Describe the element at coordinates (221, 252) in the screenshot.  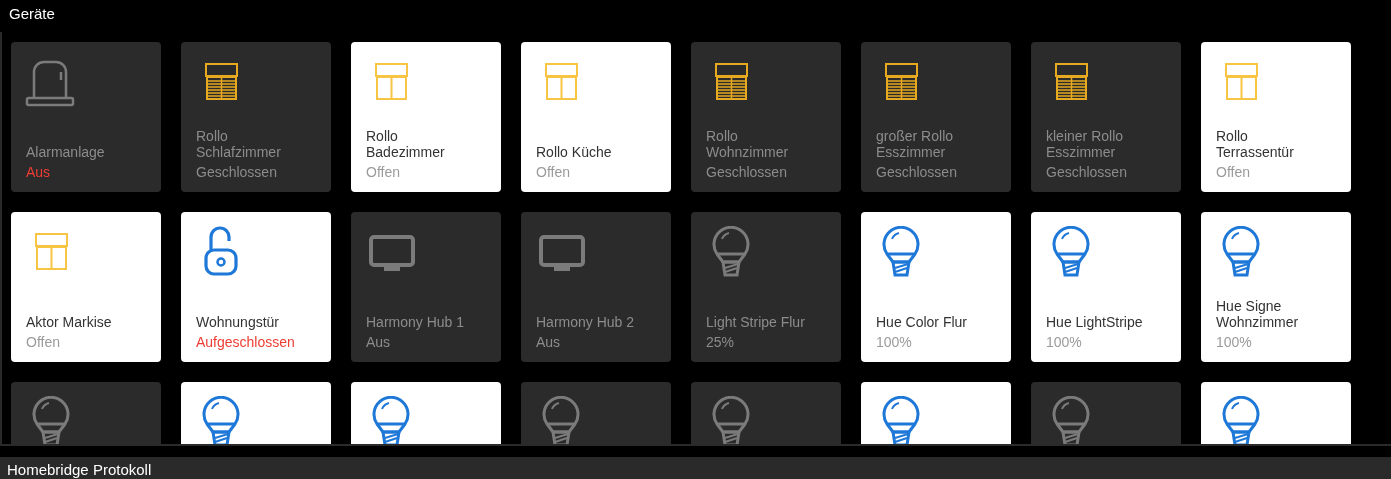
I see `unlocked-padlock-icon` at that location.